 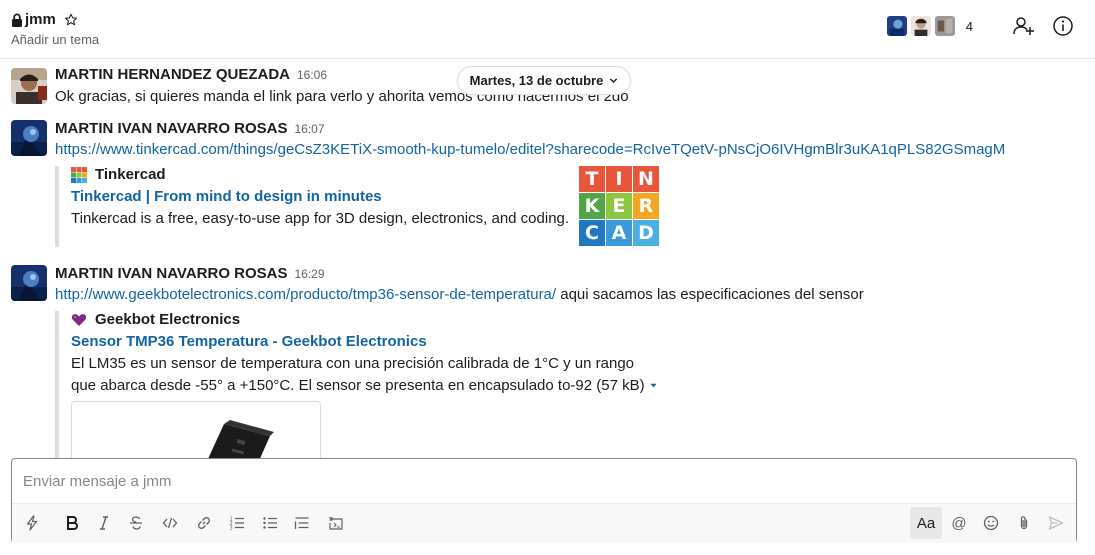 I want to click on code-block-button, so click(x=336, y=523).